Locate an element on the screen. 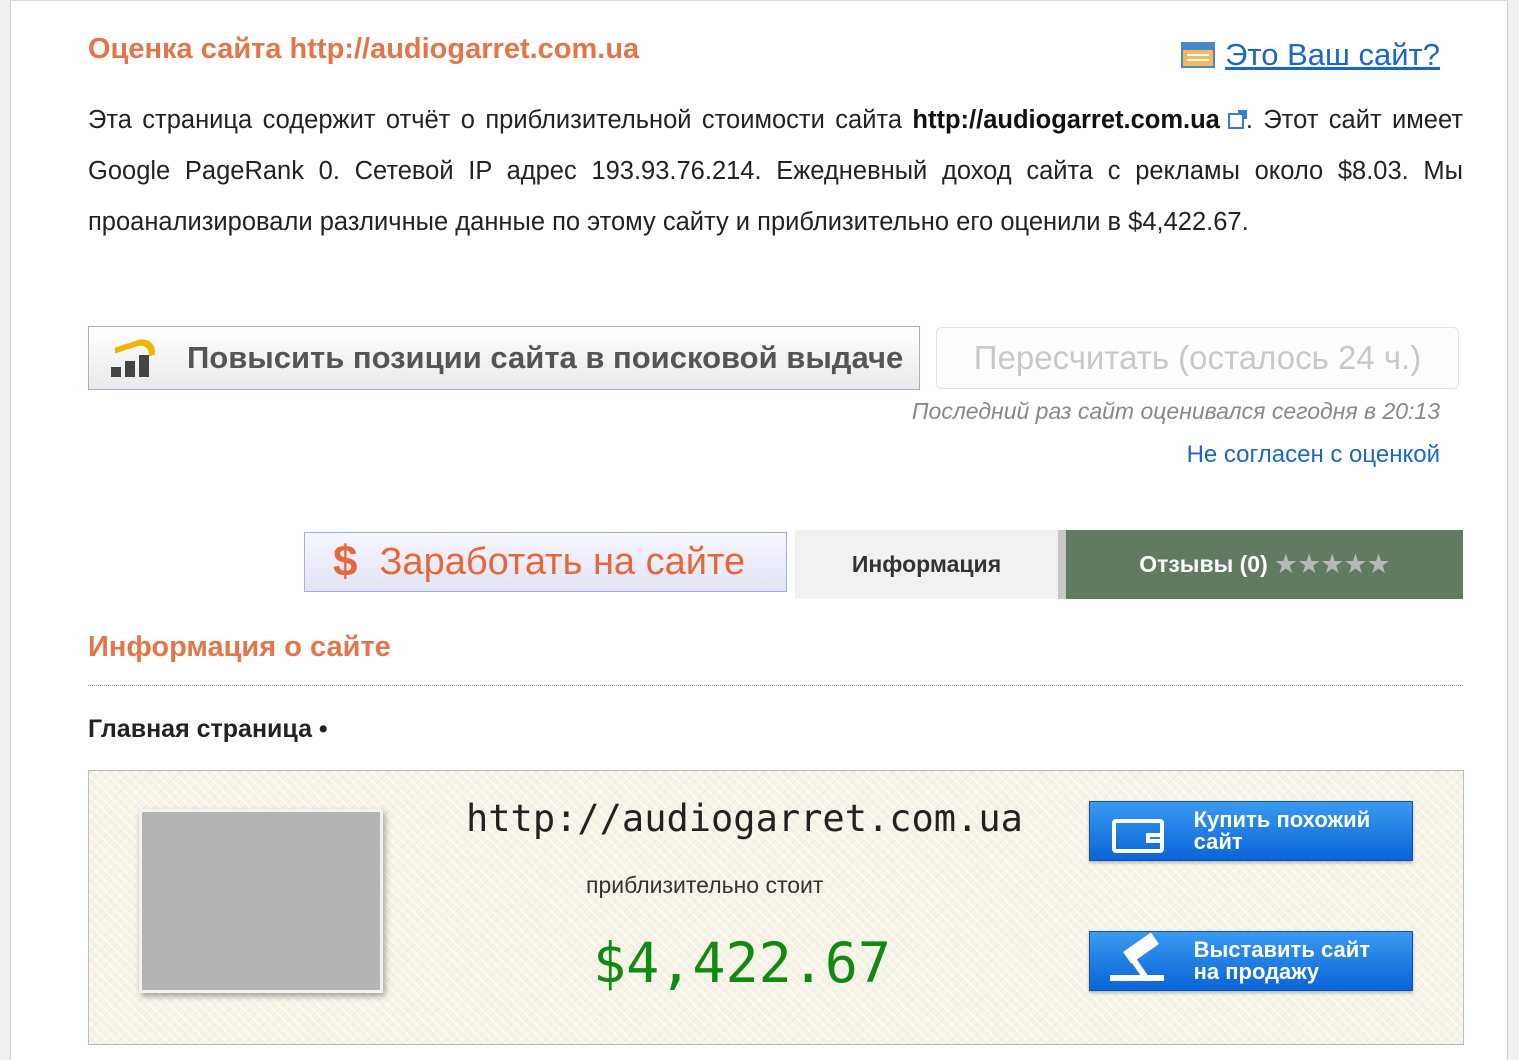 The height and width of the screenshot is (1060, 1519). tab-information: Информация is located at coordinates (930, 564).